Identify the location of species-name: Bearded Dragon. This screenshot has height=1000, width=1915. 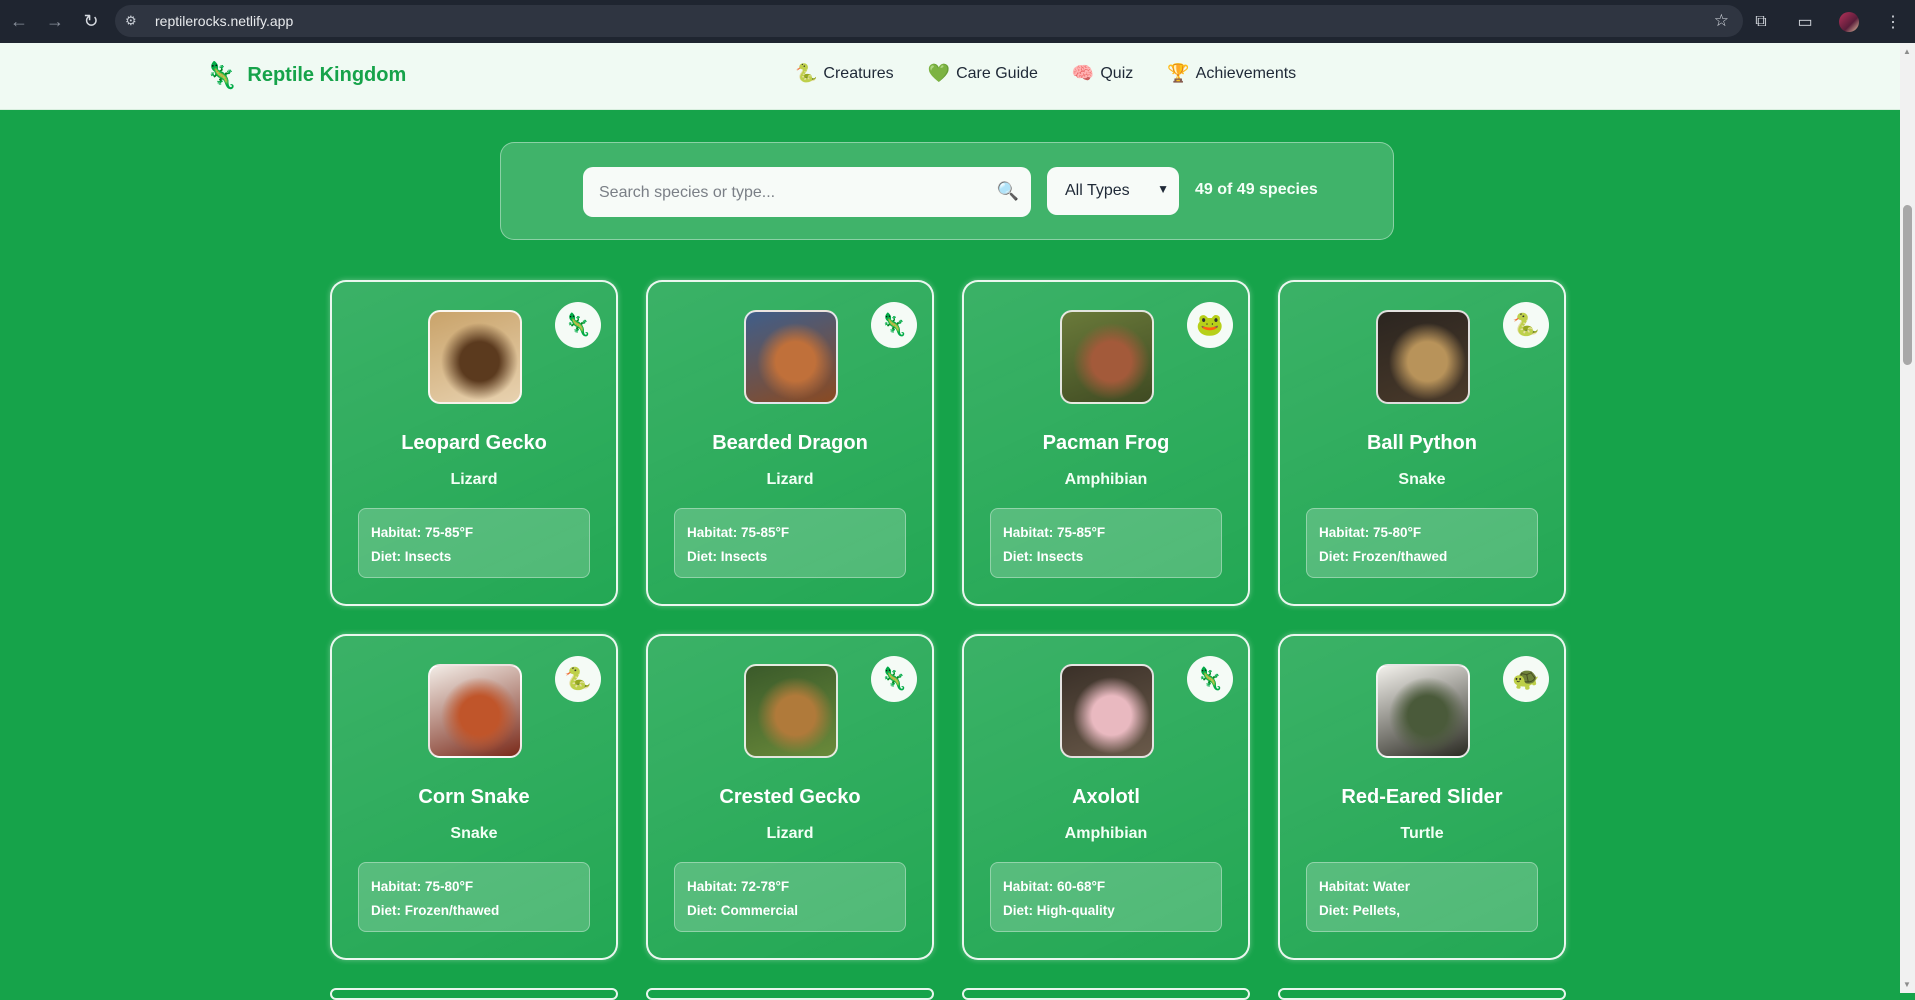
(790, 443).